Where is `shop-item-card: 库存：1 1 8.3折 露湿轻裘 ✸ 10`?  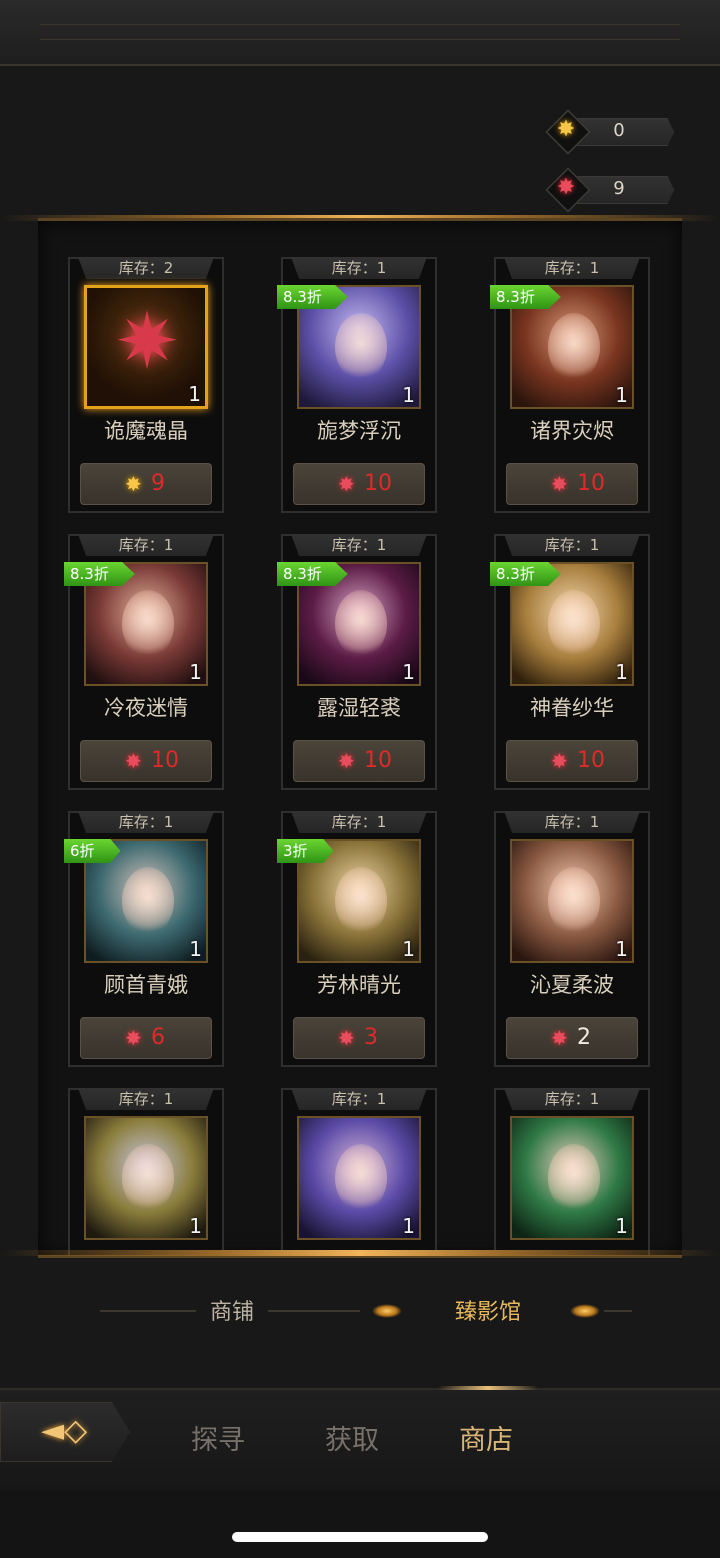
shop-item-card: 库存：1 1 8.3折 露湿轻裘 ✸ 10 is located at coordinates (357, 662).